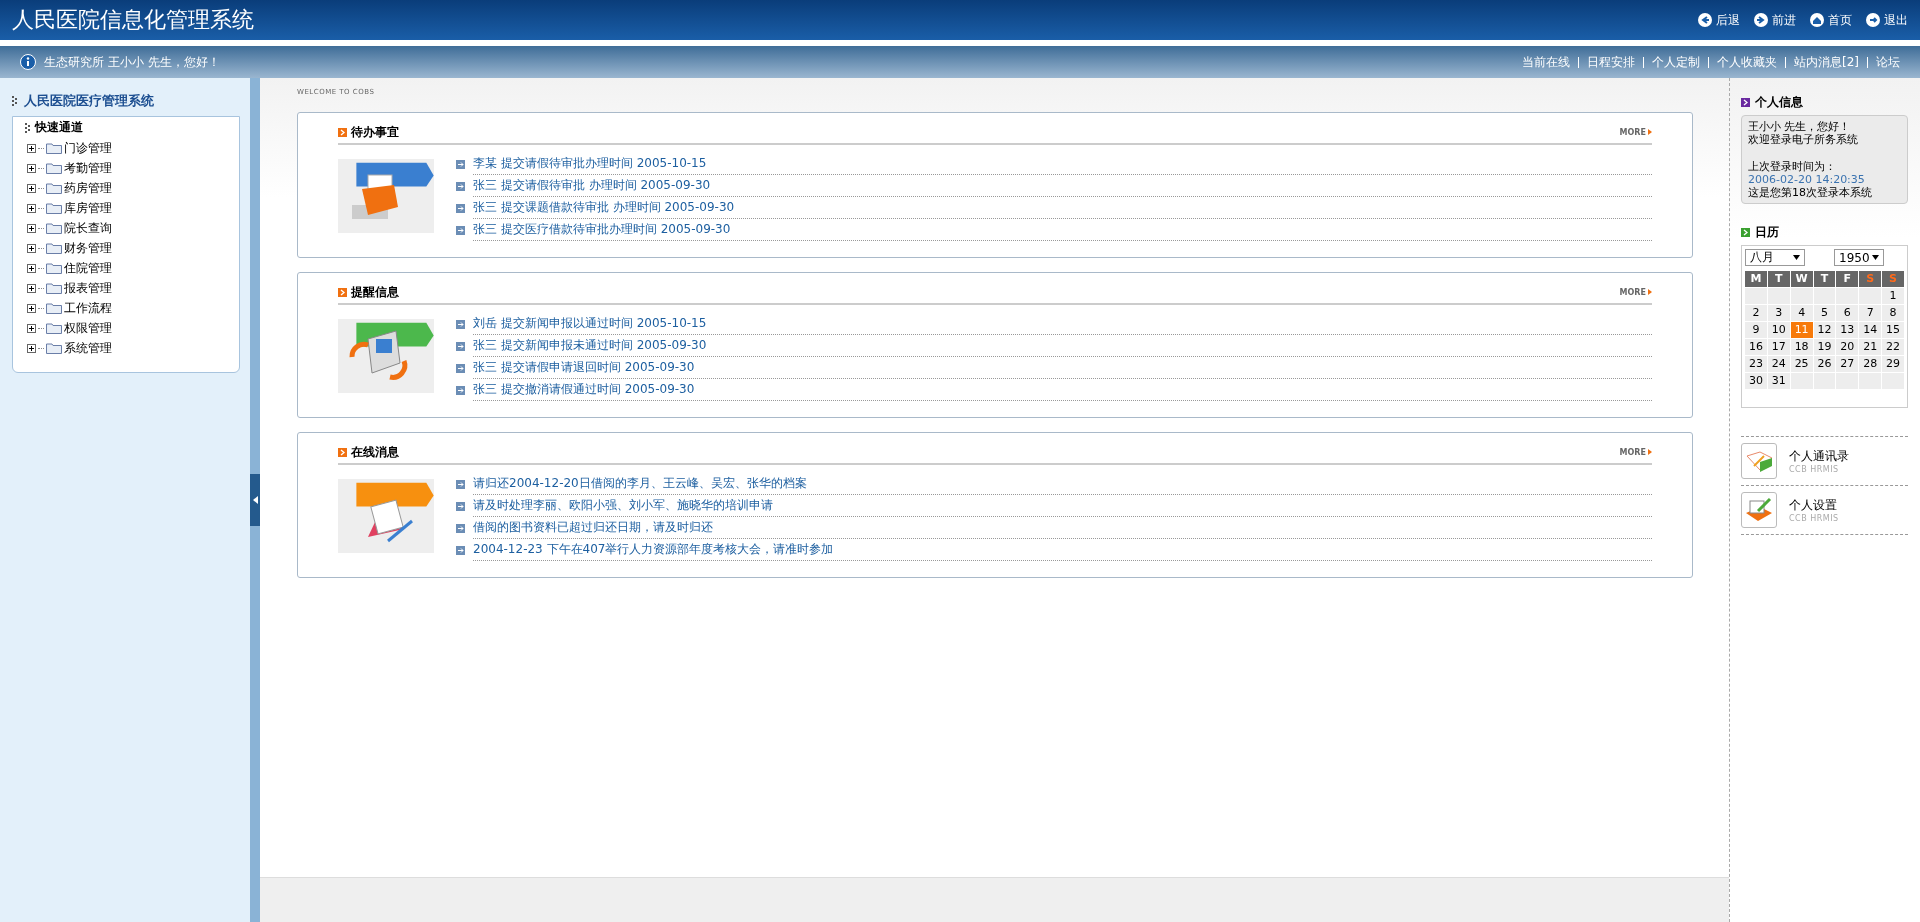 The image size is (1920, 922). Describe the element at coordinates (1801, 313) in the screenshot. I see `calendar-day: 4` at that location.